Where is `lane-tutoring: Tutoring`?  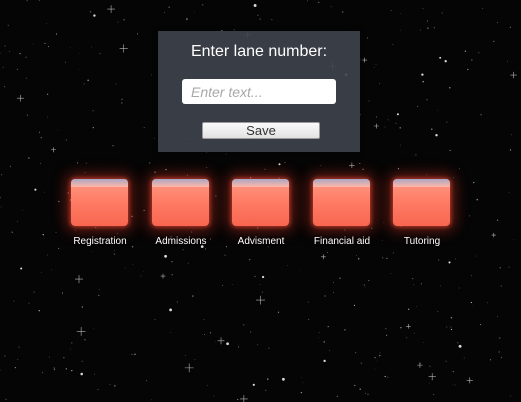 lane-tutoring: Tutoring is located at coordinates (422, 216).